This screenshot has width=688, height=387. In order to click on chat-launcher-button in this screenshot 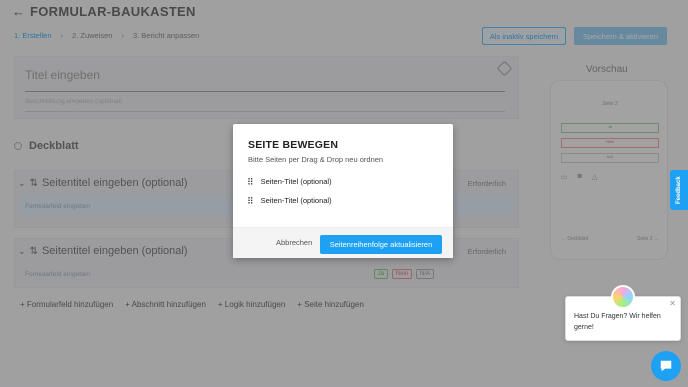, I will do `click(666, 366)`.